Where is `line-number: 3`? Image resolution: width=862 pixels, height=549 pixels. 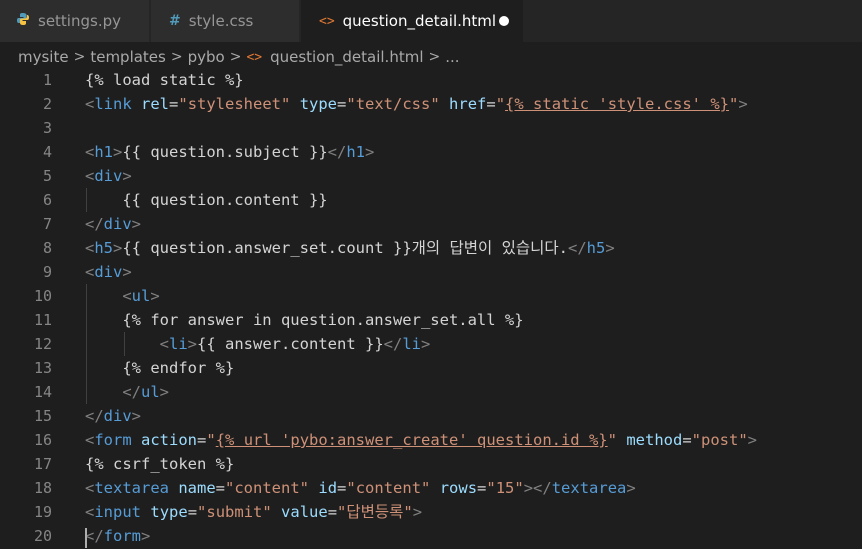 line-number: 3 is located at coordinates (47, 128).